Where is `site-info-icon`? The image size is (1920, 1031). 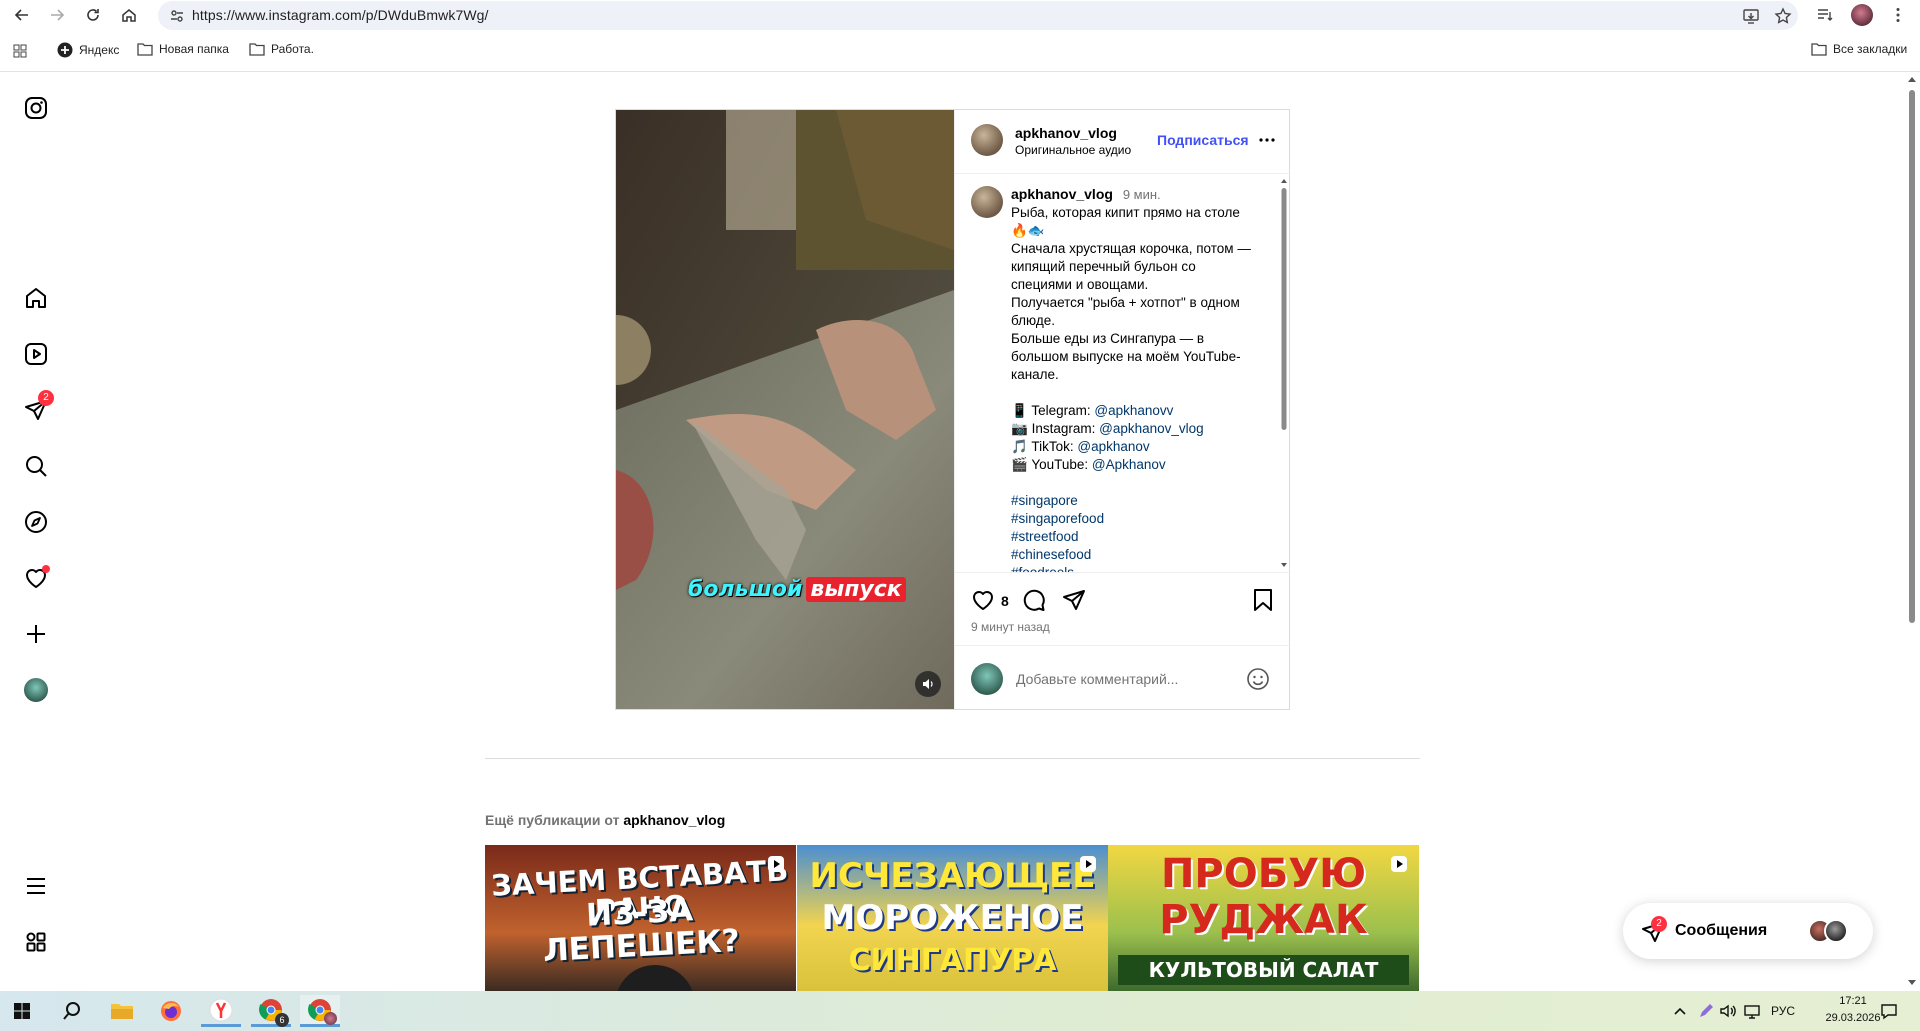
site-info-icon is located at coordinates (177, 16).